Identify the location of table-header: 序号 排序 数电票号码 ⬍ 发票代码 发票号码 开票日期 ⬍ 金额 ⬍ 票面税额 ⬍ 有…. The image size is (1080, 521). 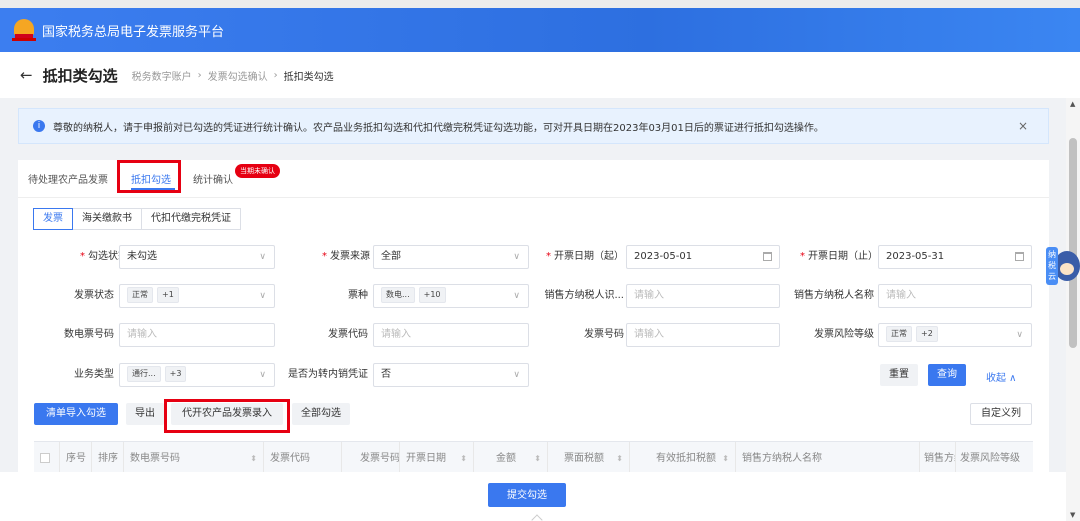
(533, 458).